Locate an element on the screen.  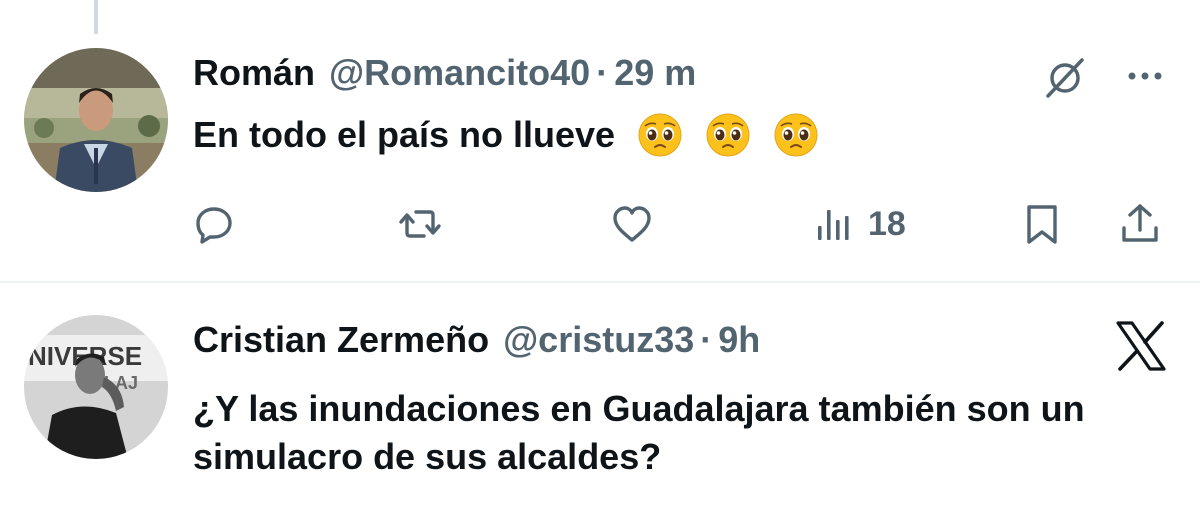
retweet-icon is located at coordinates (420, 224).